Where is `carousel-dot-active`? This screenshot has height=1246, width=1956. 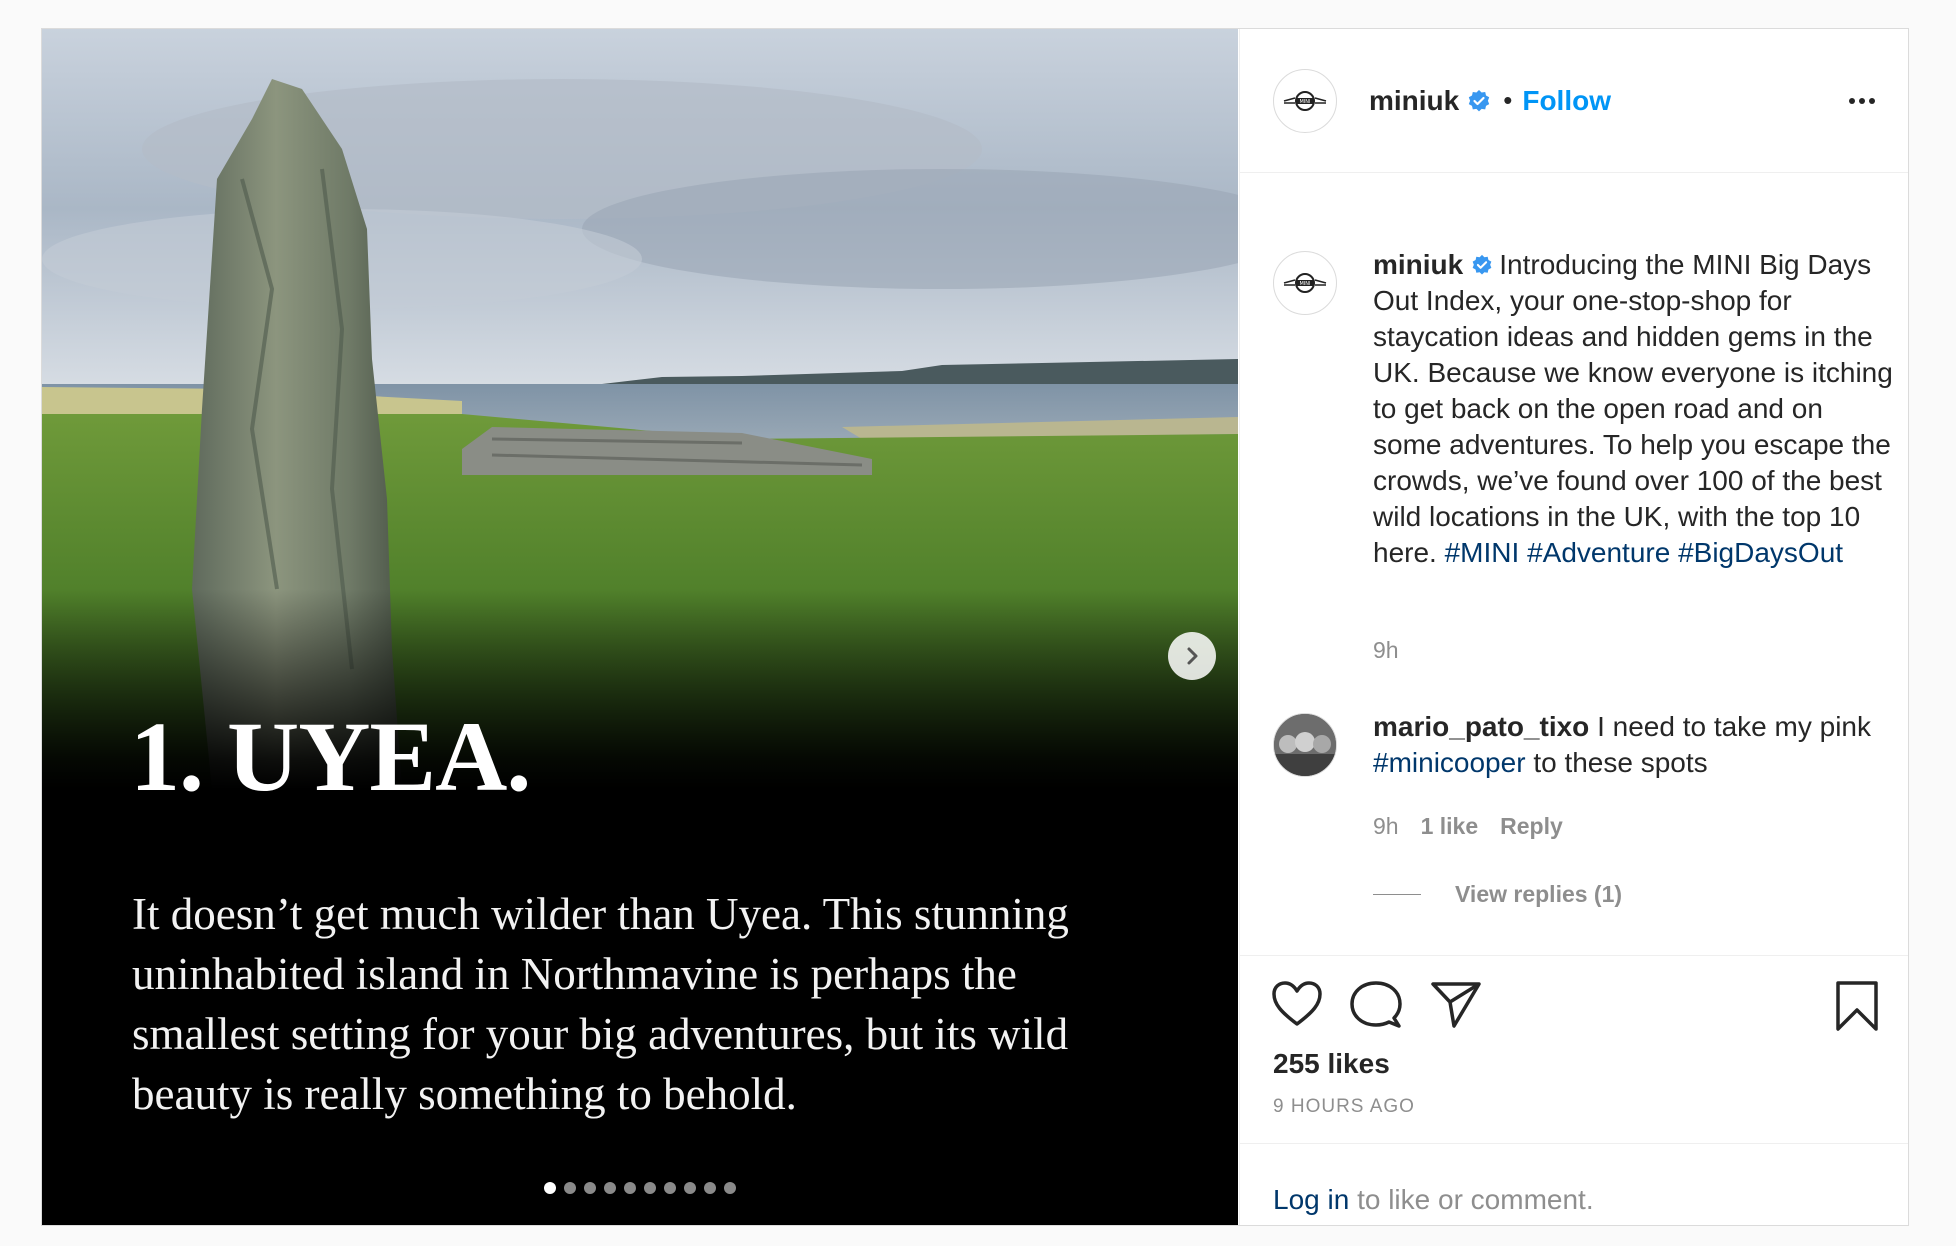 carousel-dot-active is located at coordinates (550, 1188).